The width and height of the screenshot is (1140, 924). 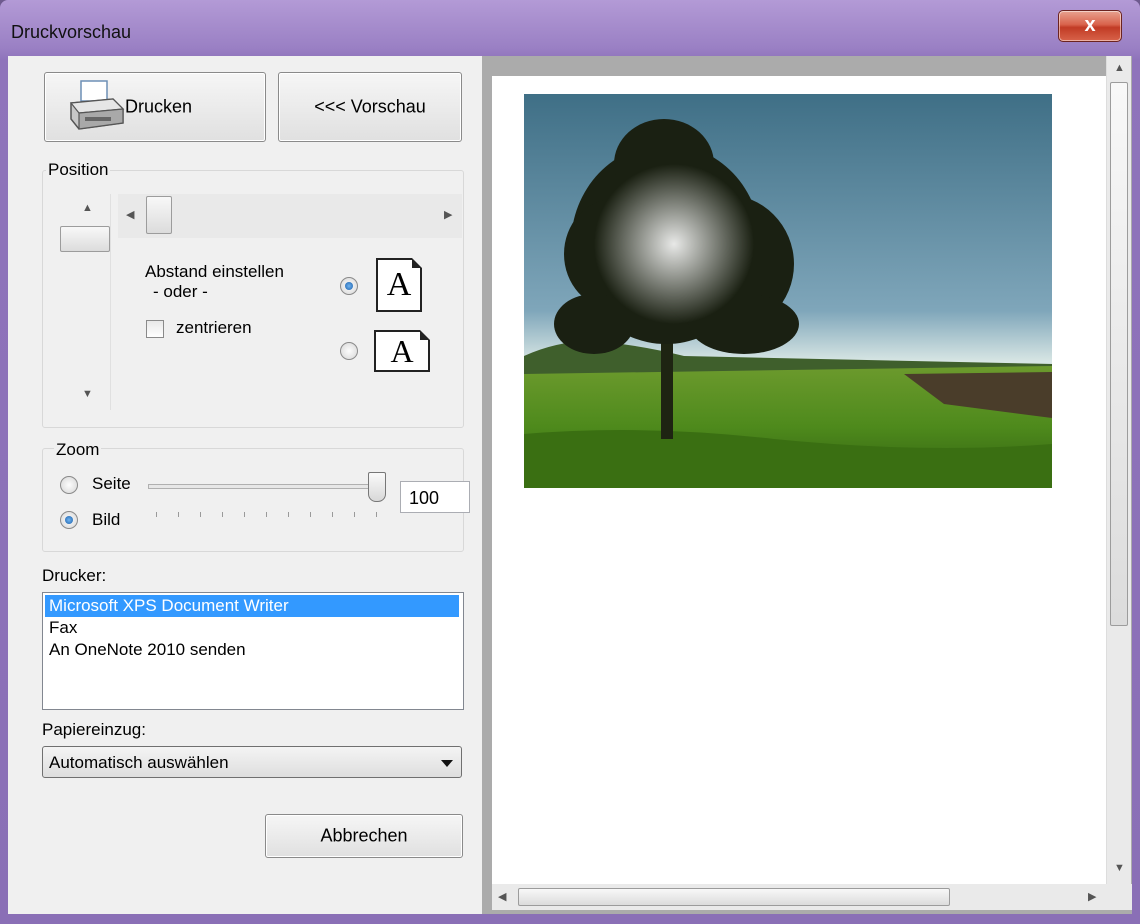 I want to click on printer-list-item: An OneNote 2010 senden, so click(x=252, y=650).